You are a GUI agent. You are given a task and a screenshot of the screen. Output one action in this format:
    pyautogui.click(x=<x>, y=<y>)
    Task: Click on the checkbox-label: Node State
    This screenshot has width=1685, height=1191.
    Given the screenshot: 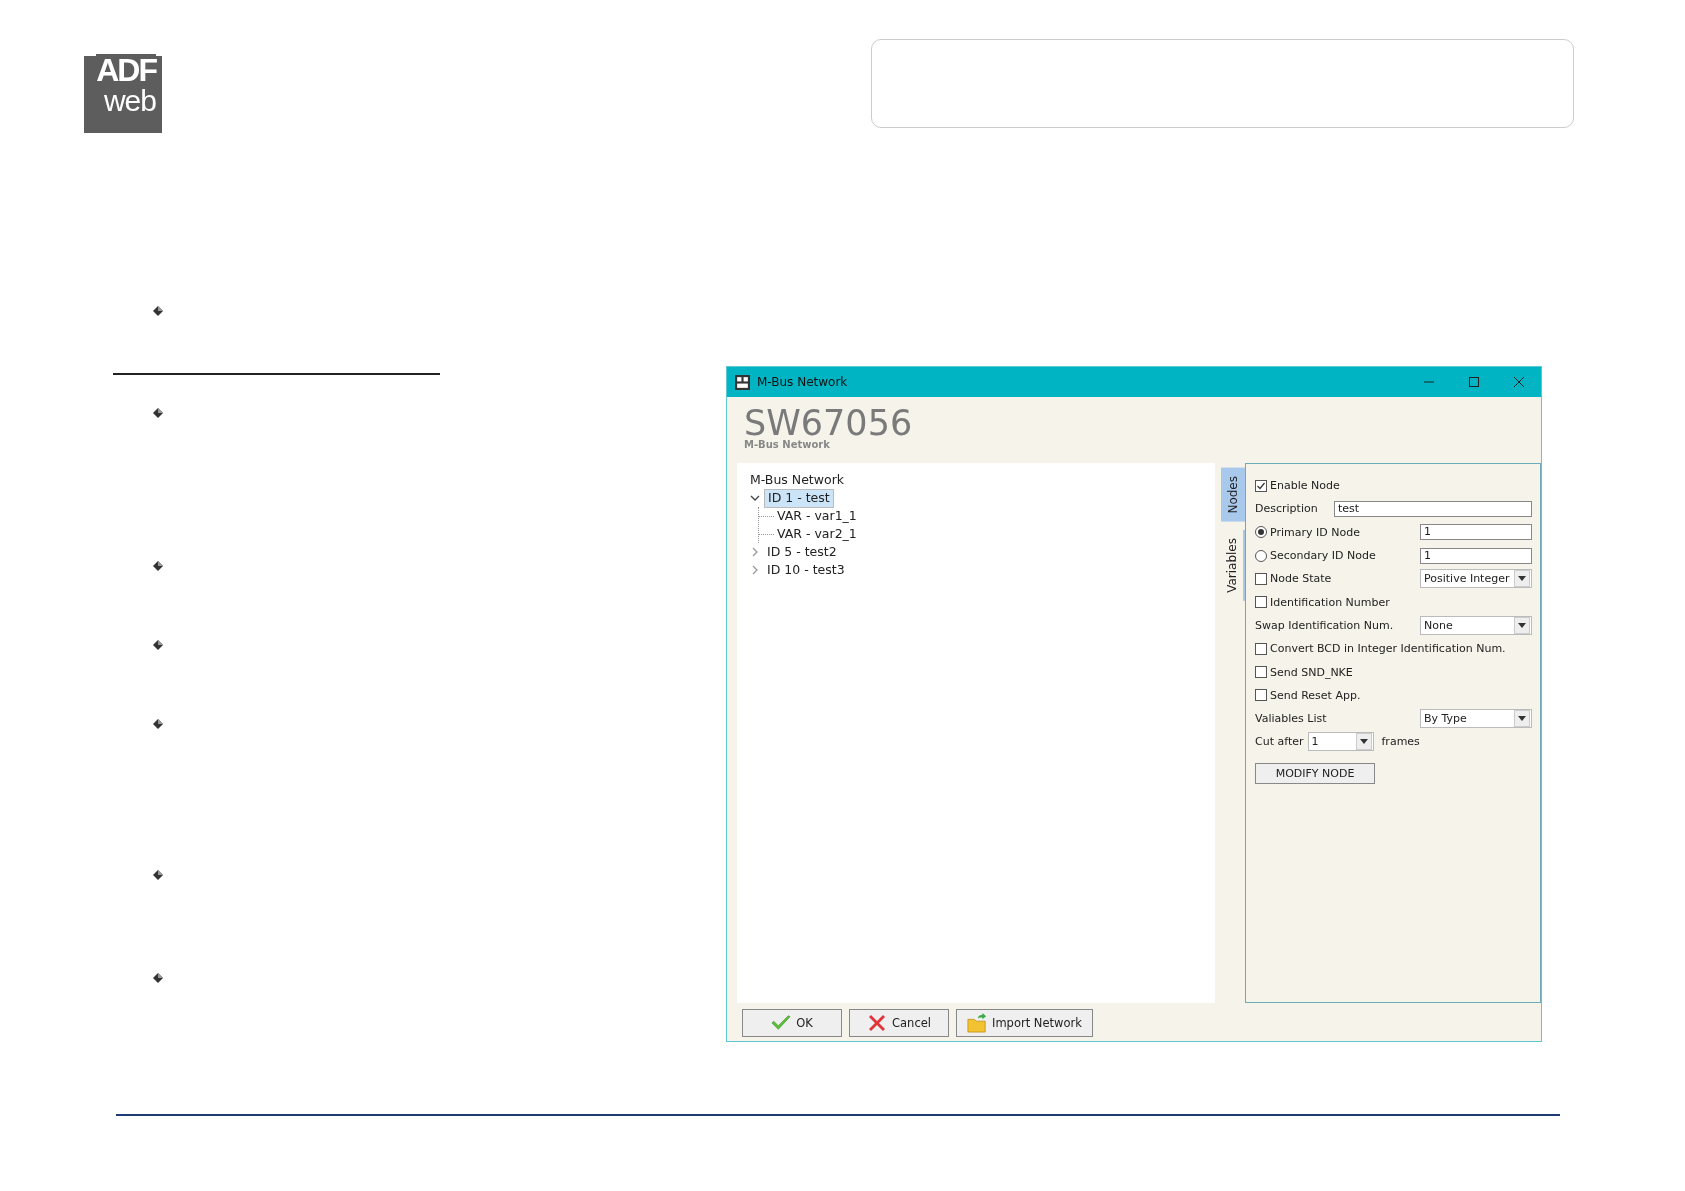 What is the action you would take?
    pyautogui.click(x=1301, y=579)
    